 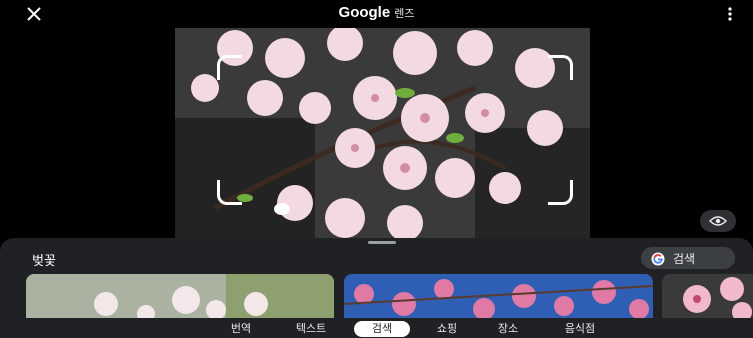 I want to click on top-bar: Google 렌즈, so click(x=376, y=14).